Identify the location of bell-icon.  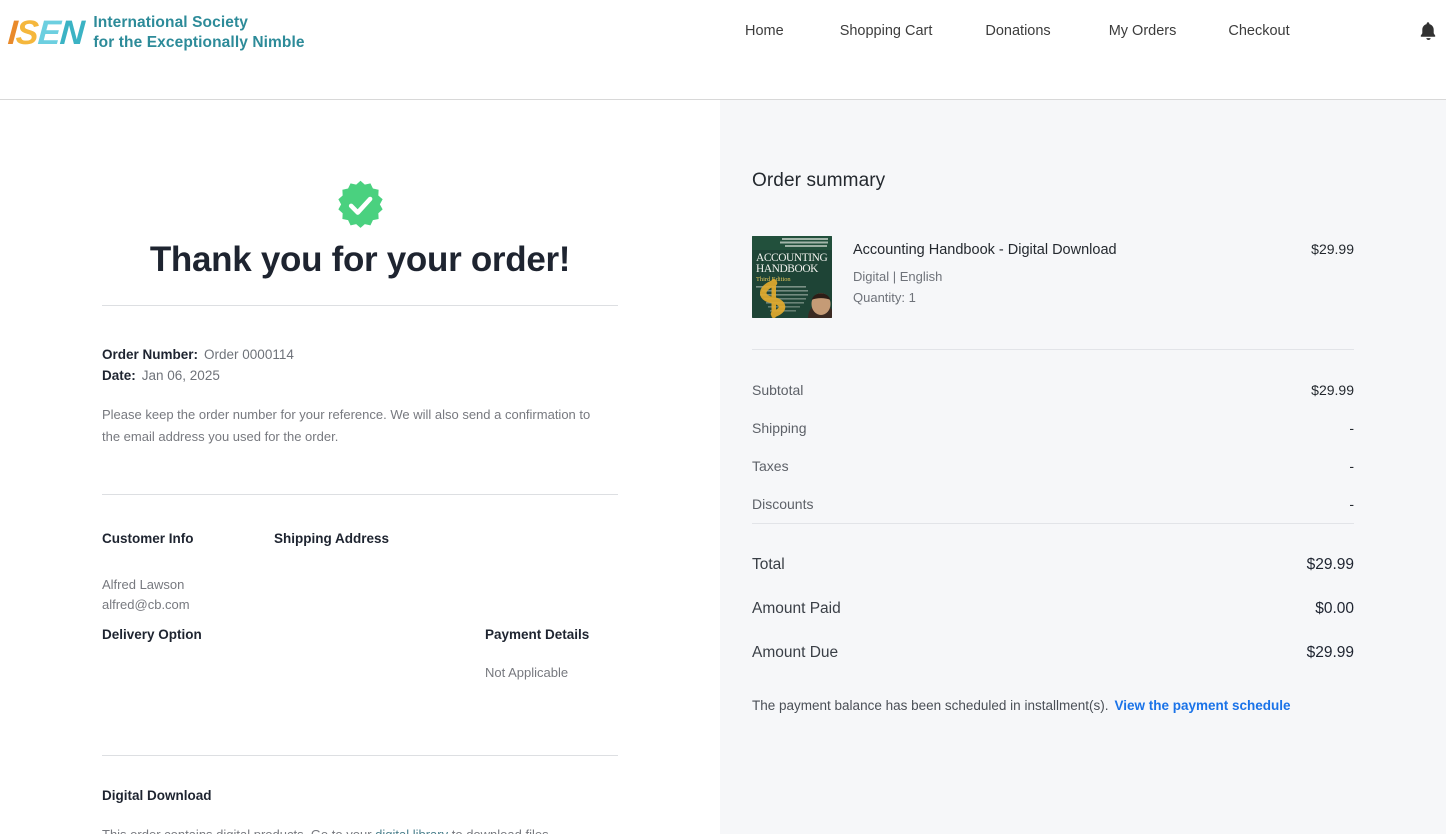
(1428, 31).